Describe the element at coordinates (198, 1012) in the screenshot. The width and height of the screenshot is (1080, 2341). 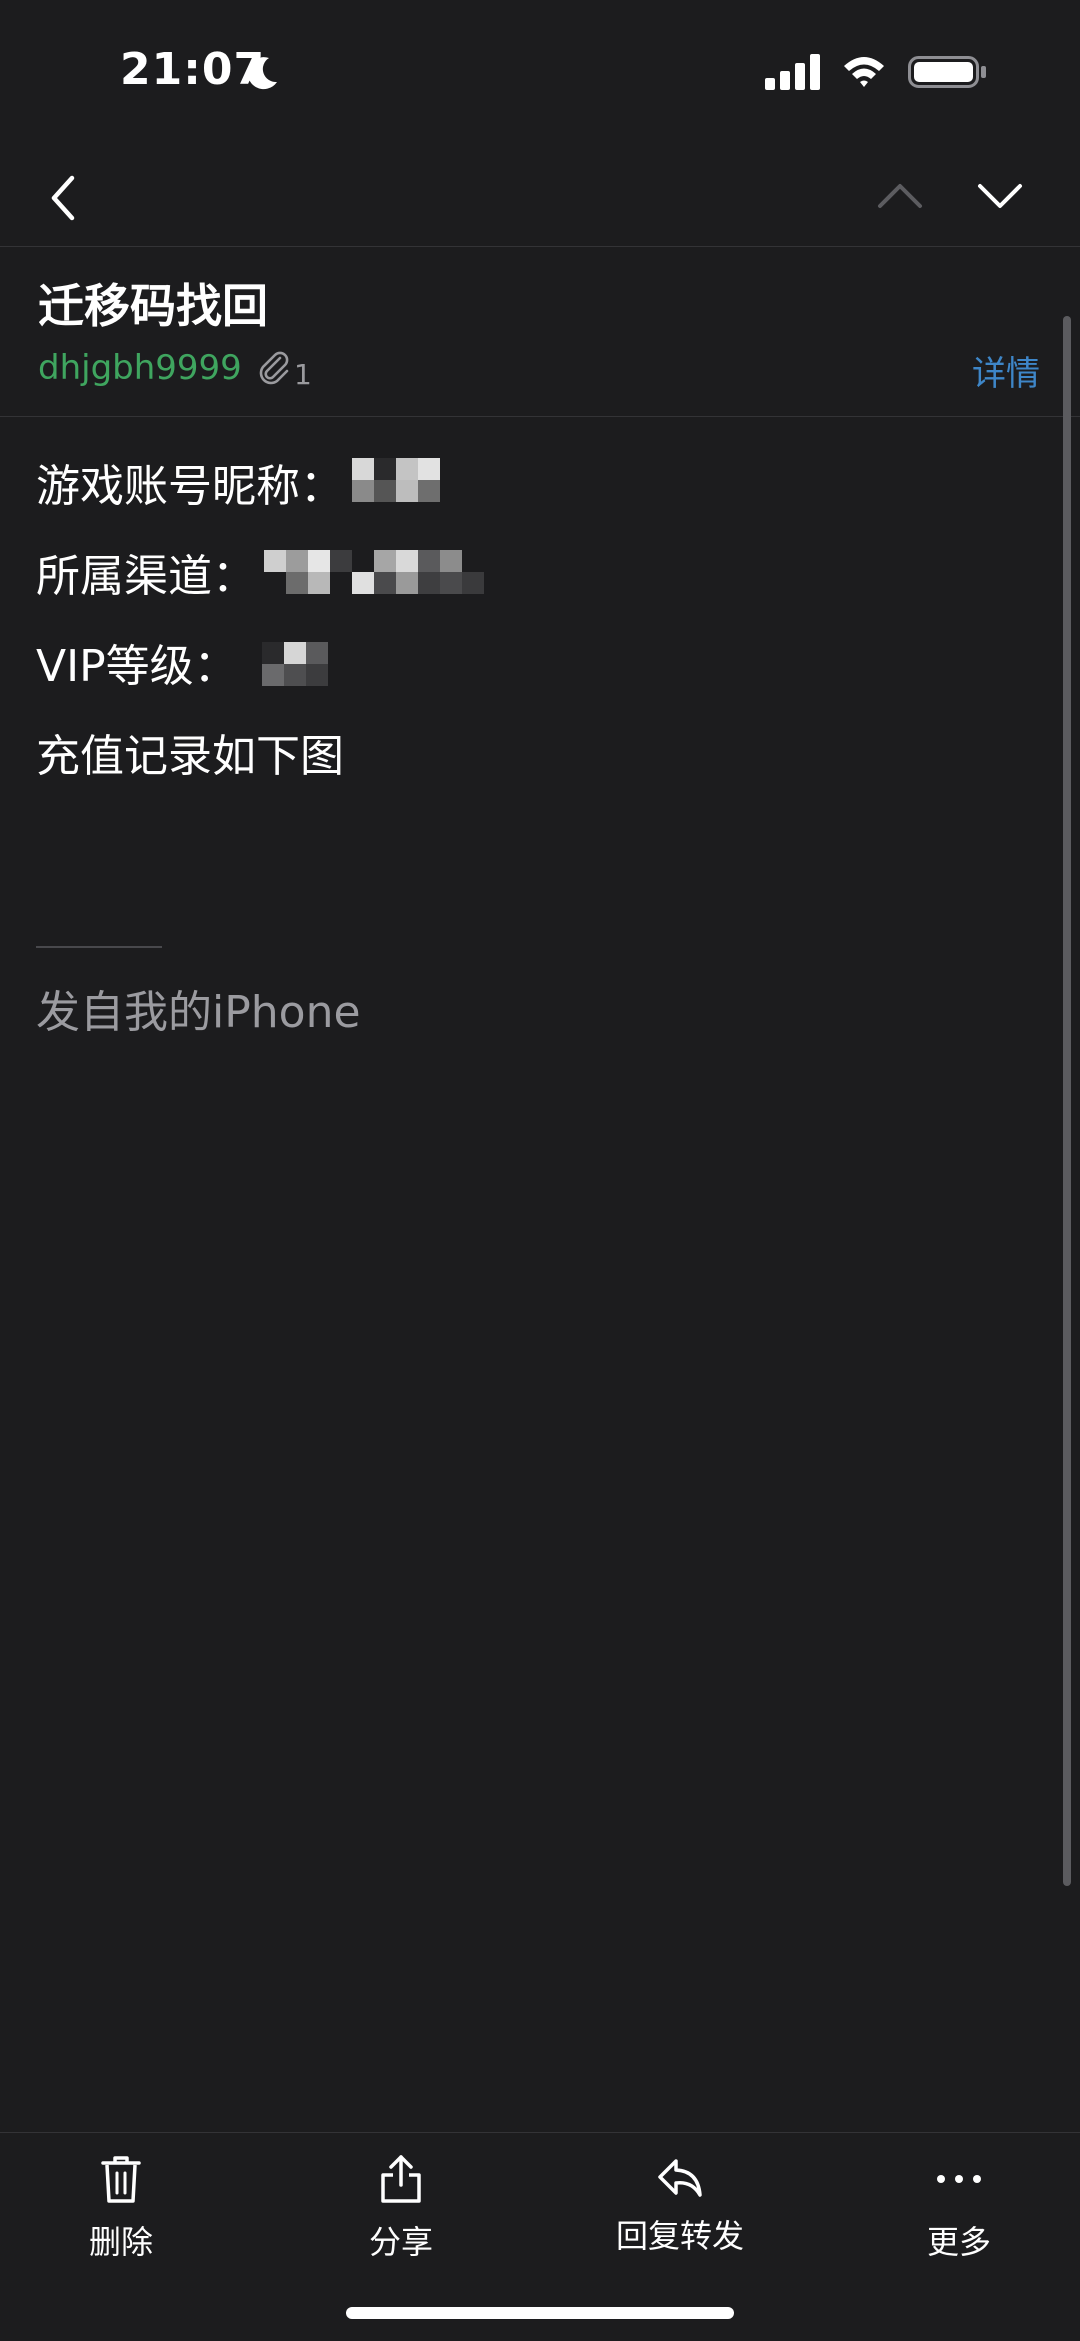
I see `signature: 发自我的iPhone` at that location.